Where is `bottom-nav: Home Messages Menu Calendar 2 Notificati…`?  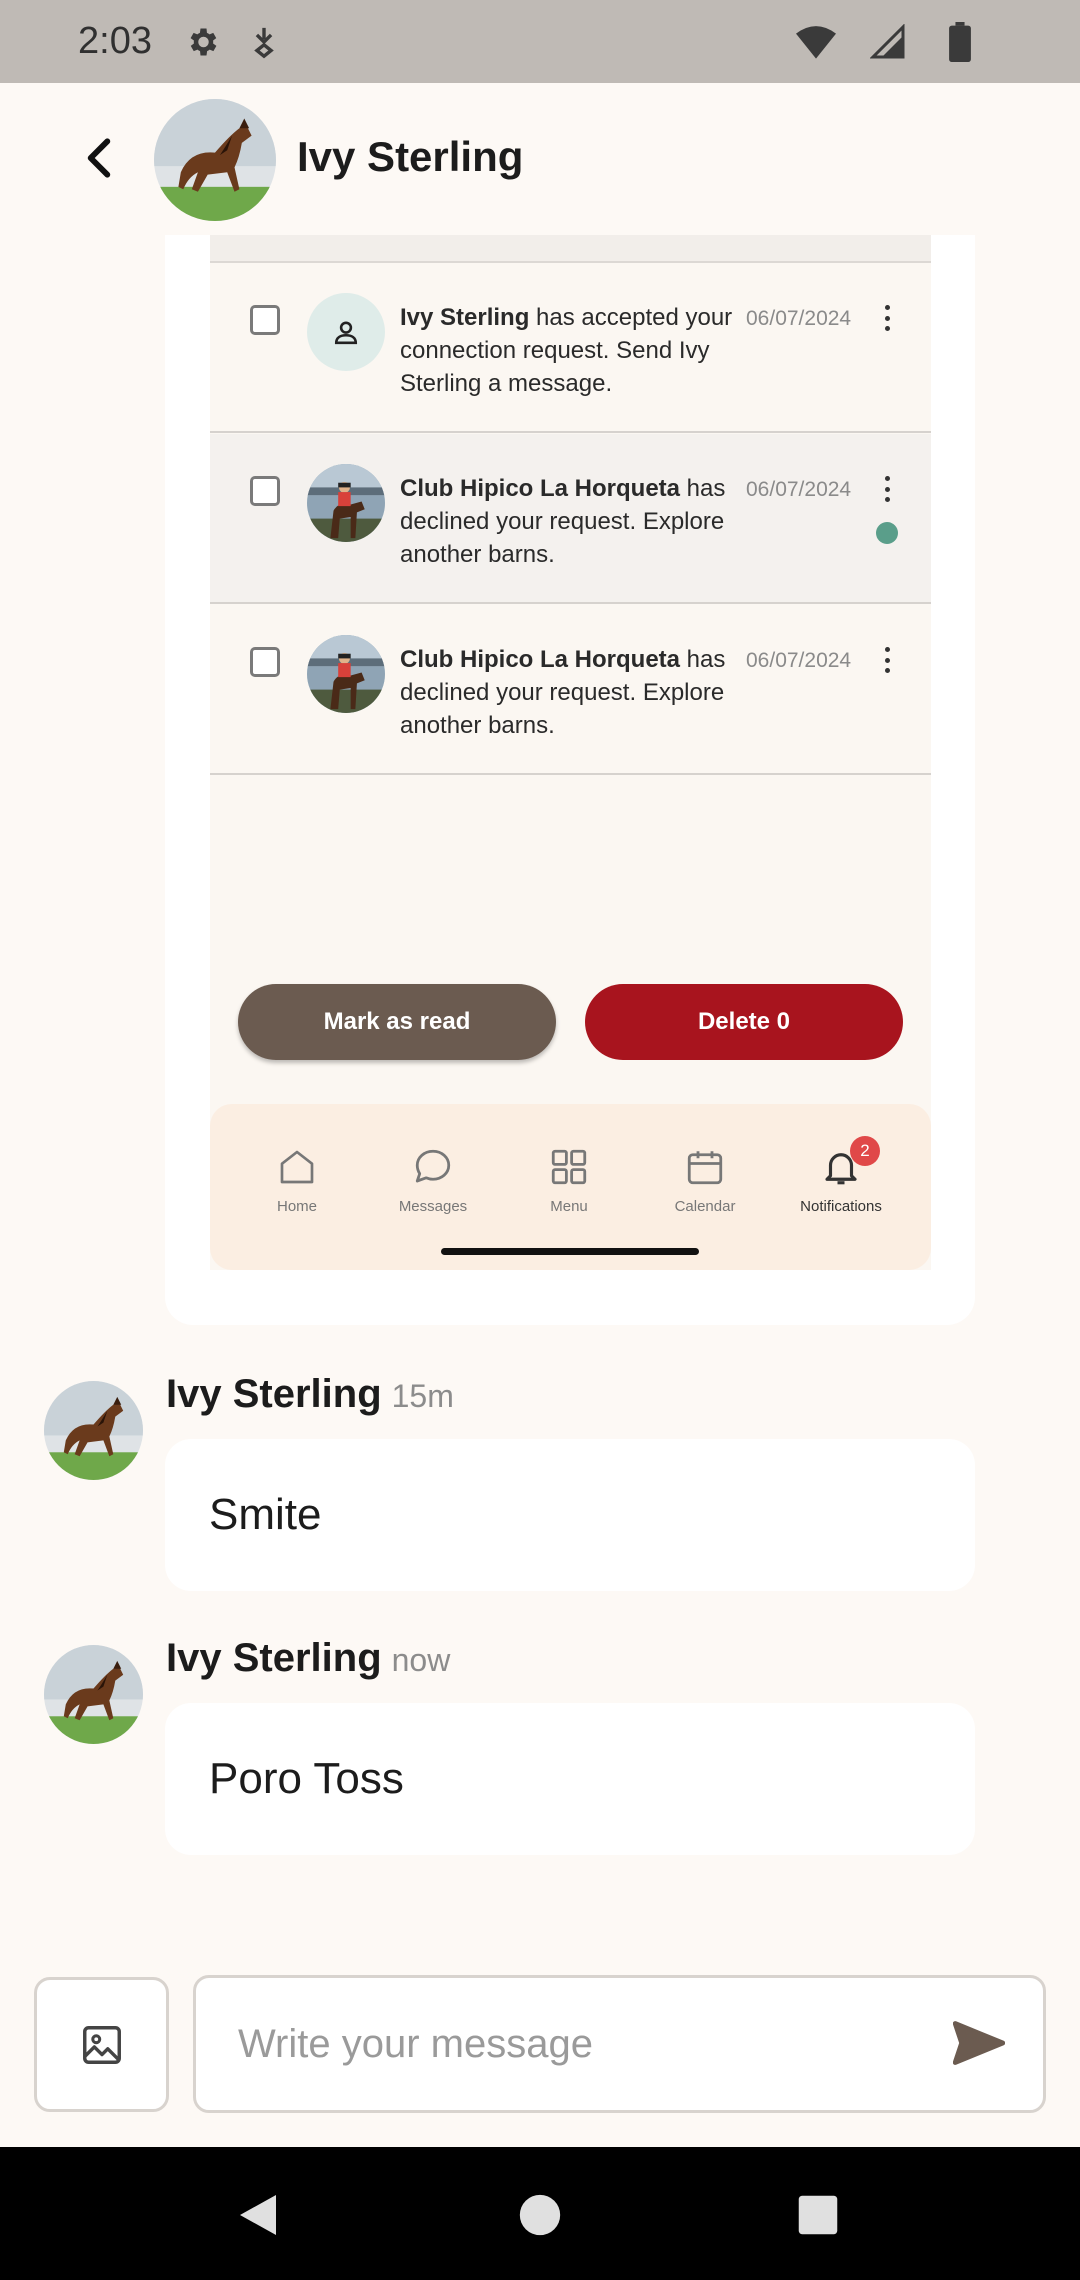 bottom-nav: Home Messages Menu Calendar 2 Notificati… is located at coordinates (570, 1187).